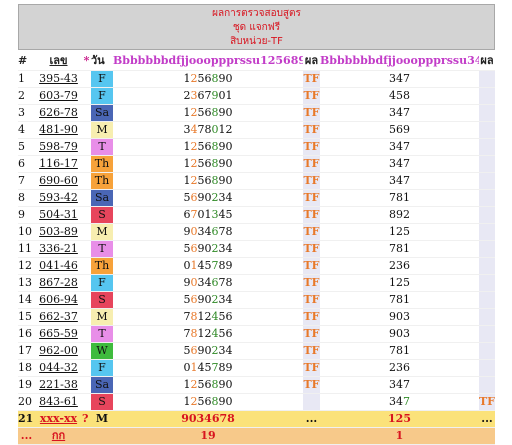 The image size is (512, 445). Describe the element at coordinates (208, 96) in the screenshot. I see `row-seq: 2367901` at that location.